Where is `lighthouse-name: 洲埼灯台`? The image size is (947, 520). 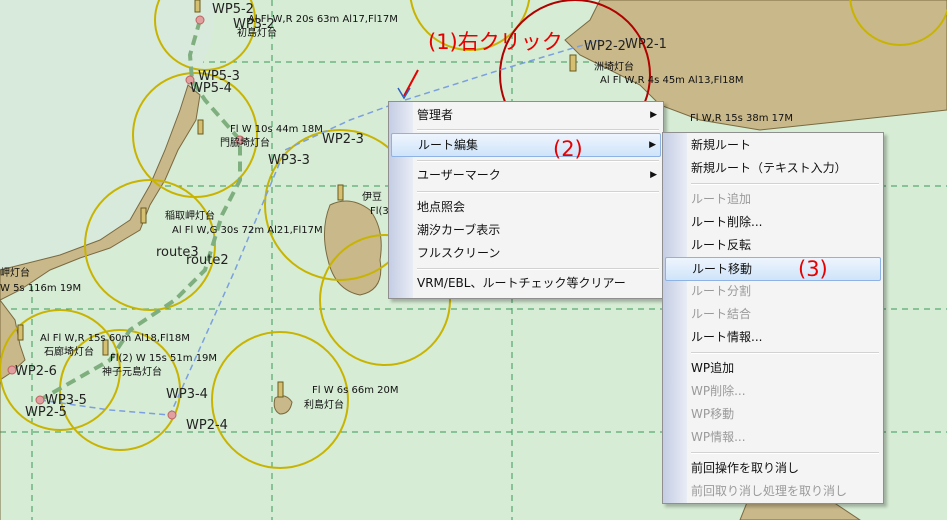 lighthouse-name: 洲埼灯台 is located at coordinates (614, 67).